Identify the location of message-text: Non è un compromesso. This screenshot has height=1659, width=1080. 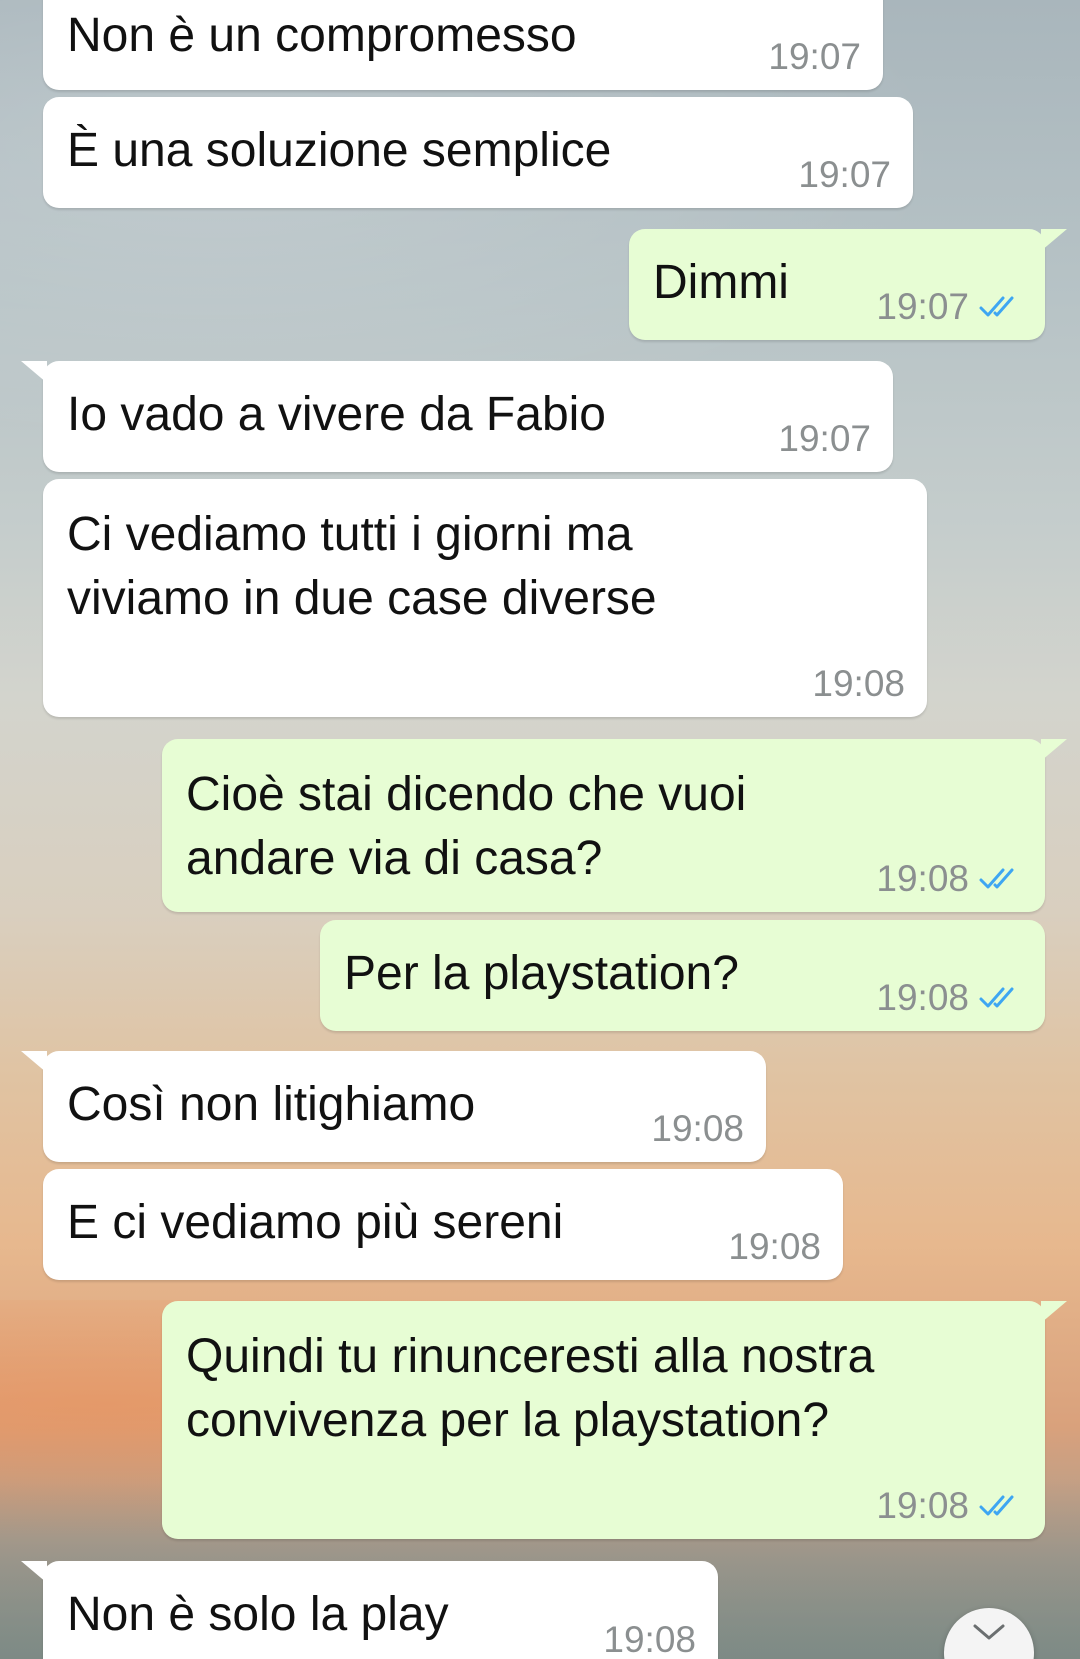
(322, 35).